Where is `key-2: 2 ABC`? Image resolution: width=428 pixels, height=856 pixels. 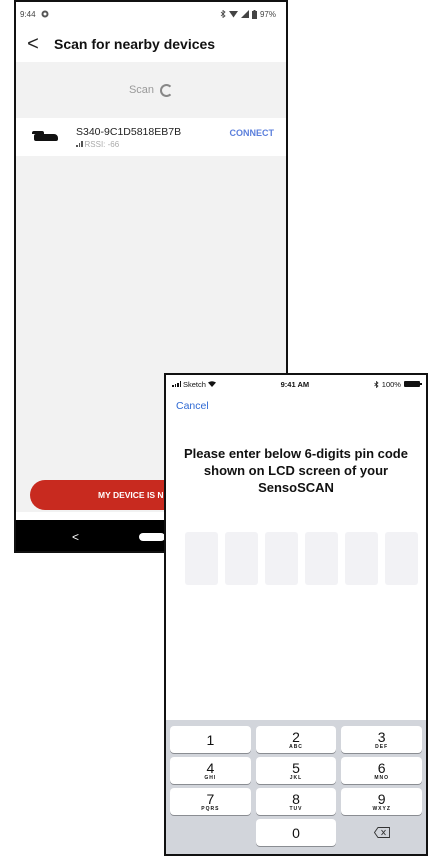 key-2: 2 ABC is located at coordinates (296, 739).